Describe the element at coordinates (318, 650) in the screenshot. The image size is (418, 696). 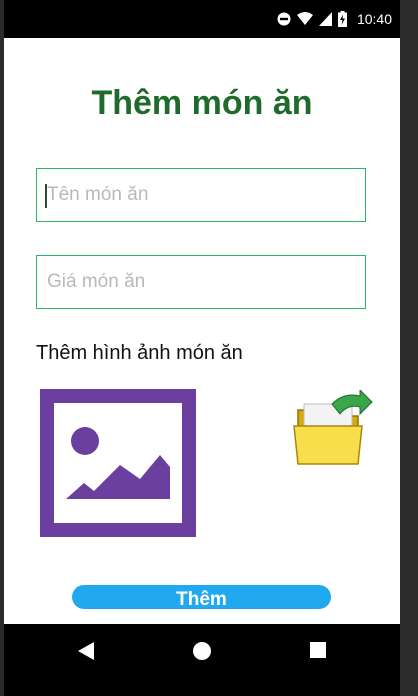
I see `recents-icon` at that location.